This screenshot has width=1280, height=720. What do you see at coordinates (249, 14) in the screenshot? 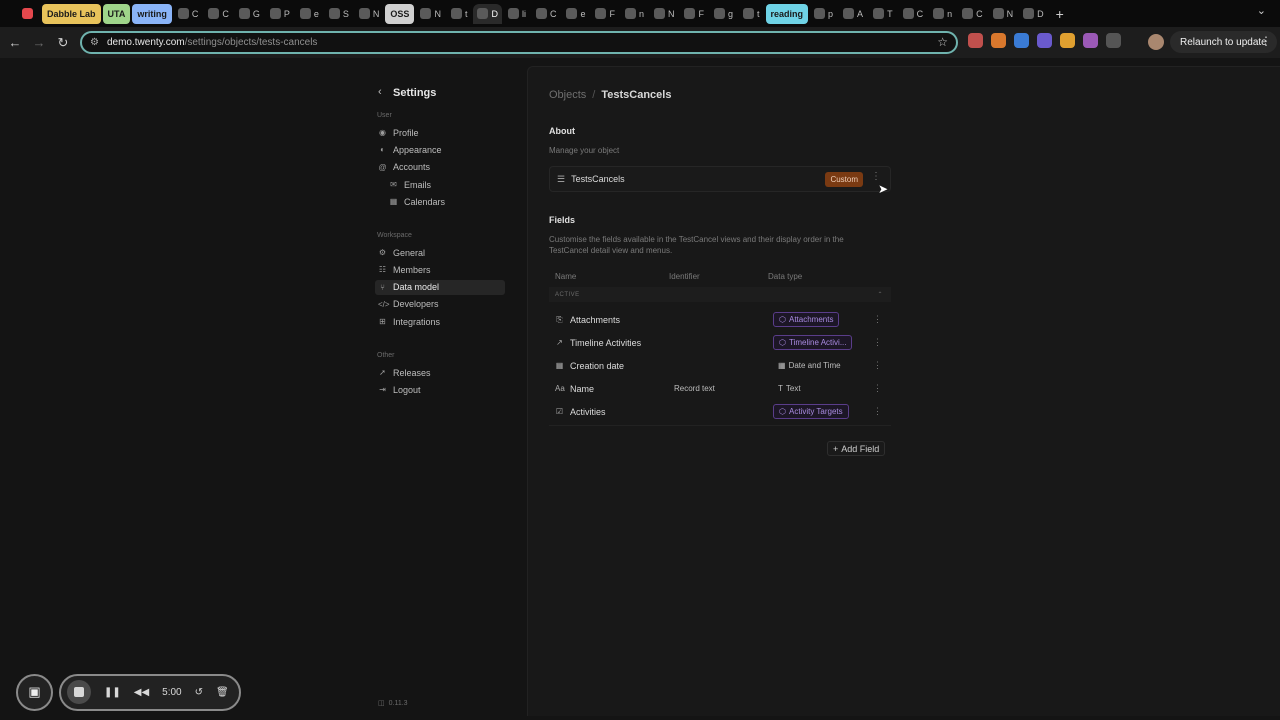
I see `browser-tab: G` at bounding box center [249, 14].